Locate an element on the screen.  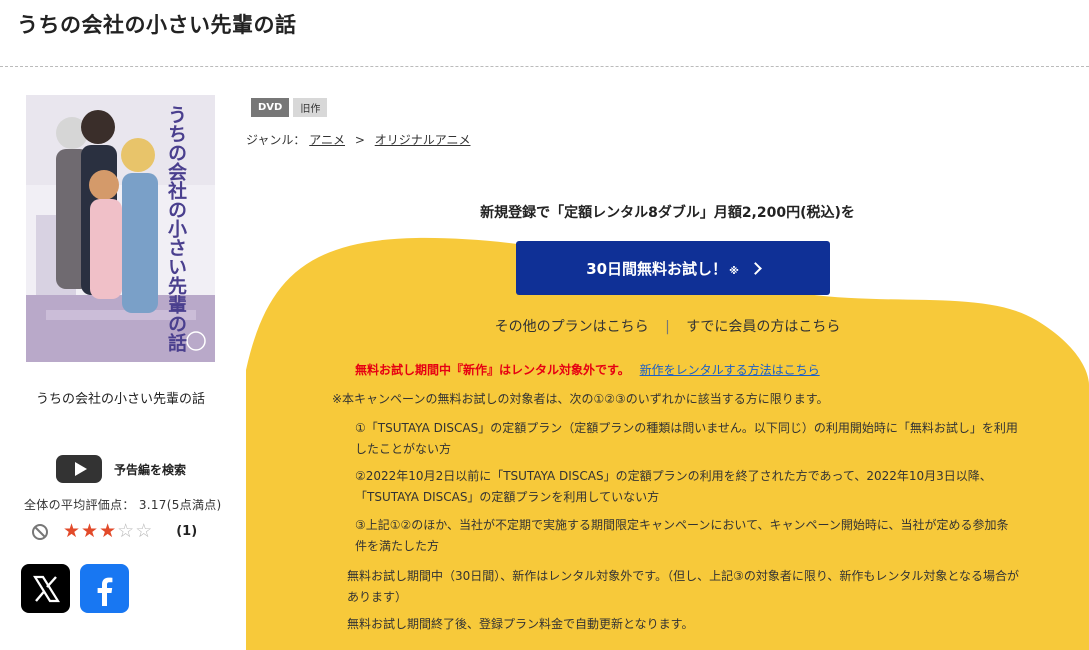
members-link: すでに会員の方はこちら is located at coordinates (763, 327).